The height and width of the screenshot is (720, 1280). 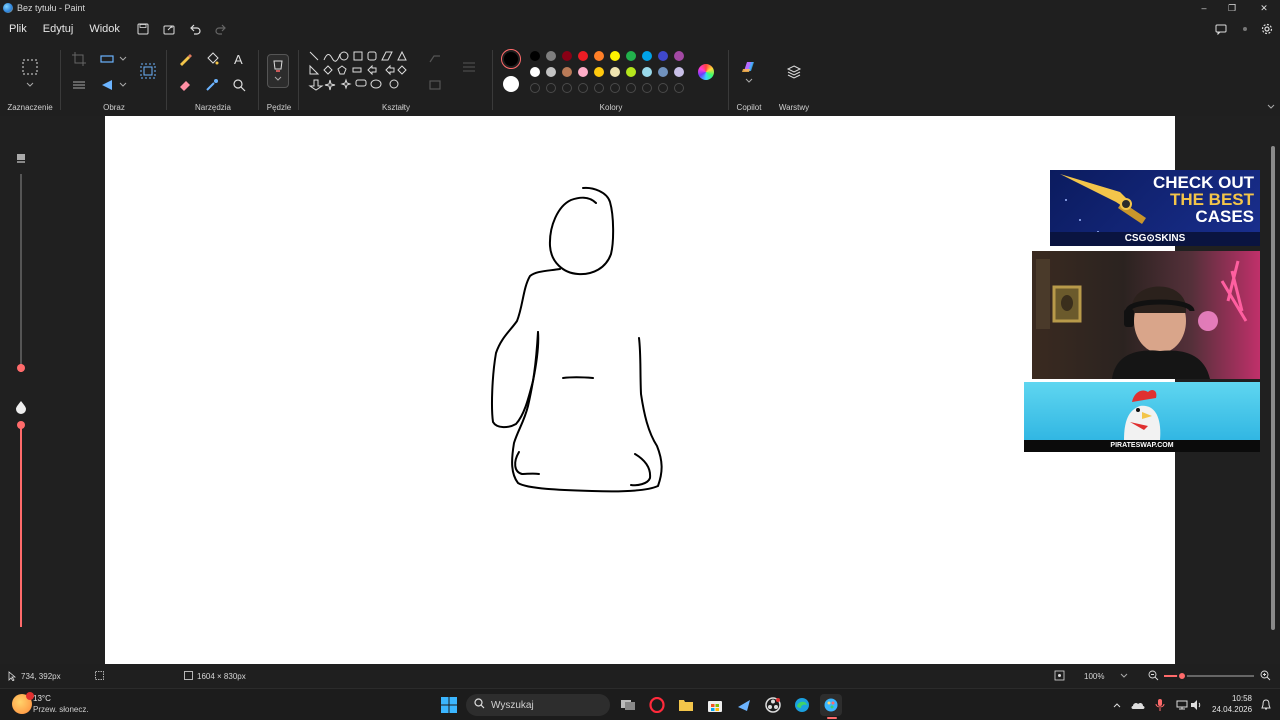 I want to click on start-menu-icon, so click(x=449, y=705).